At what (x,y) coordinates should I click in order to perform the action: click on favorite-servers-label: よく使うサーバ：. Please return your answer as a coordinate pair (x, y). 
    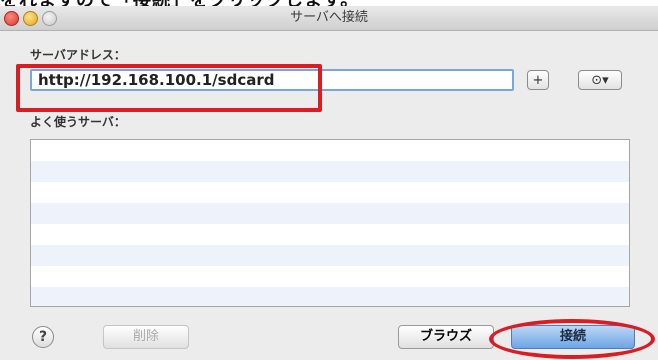
    Looking at the image, I should click on (78, 122).